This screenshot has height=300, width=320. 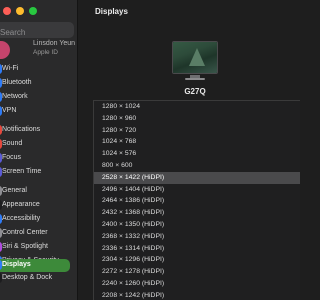 I want to click on display-preview-icon, so click(x=195, y=57).